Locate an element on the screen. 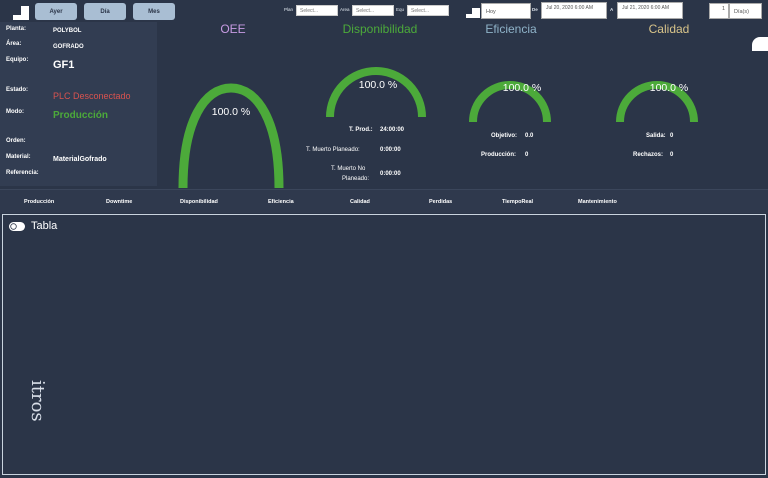 Image resolution: width=768 pixels, height=478 pixels. salida-label: Salida: is located at coordinates (656, 136).